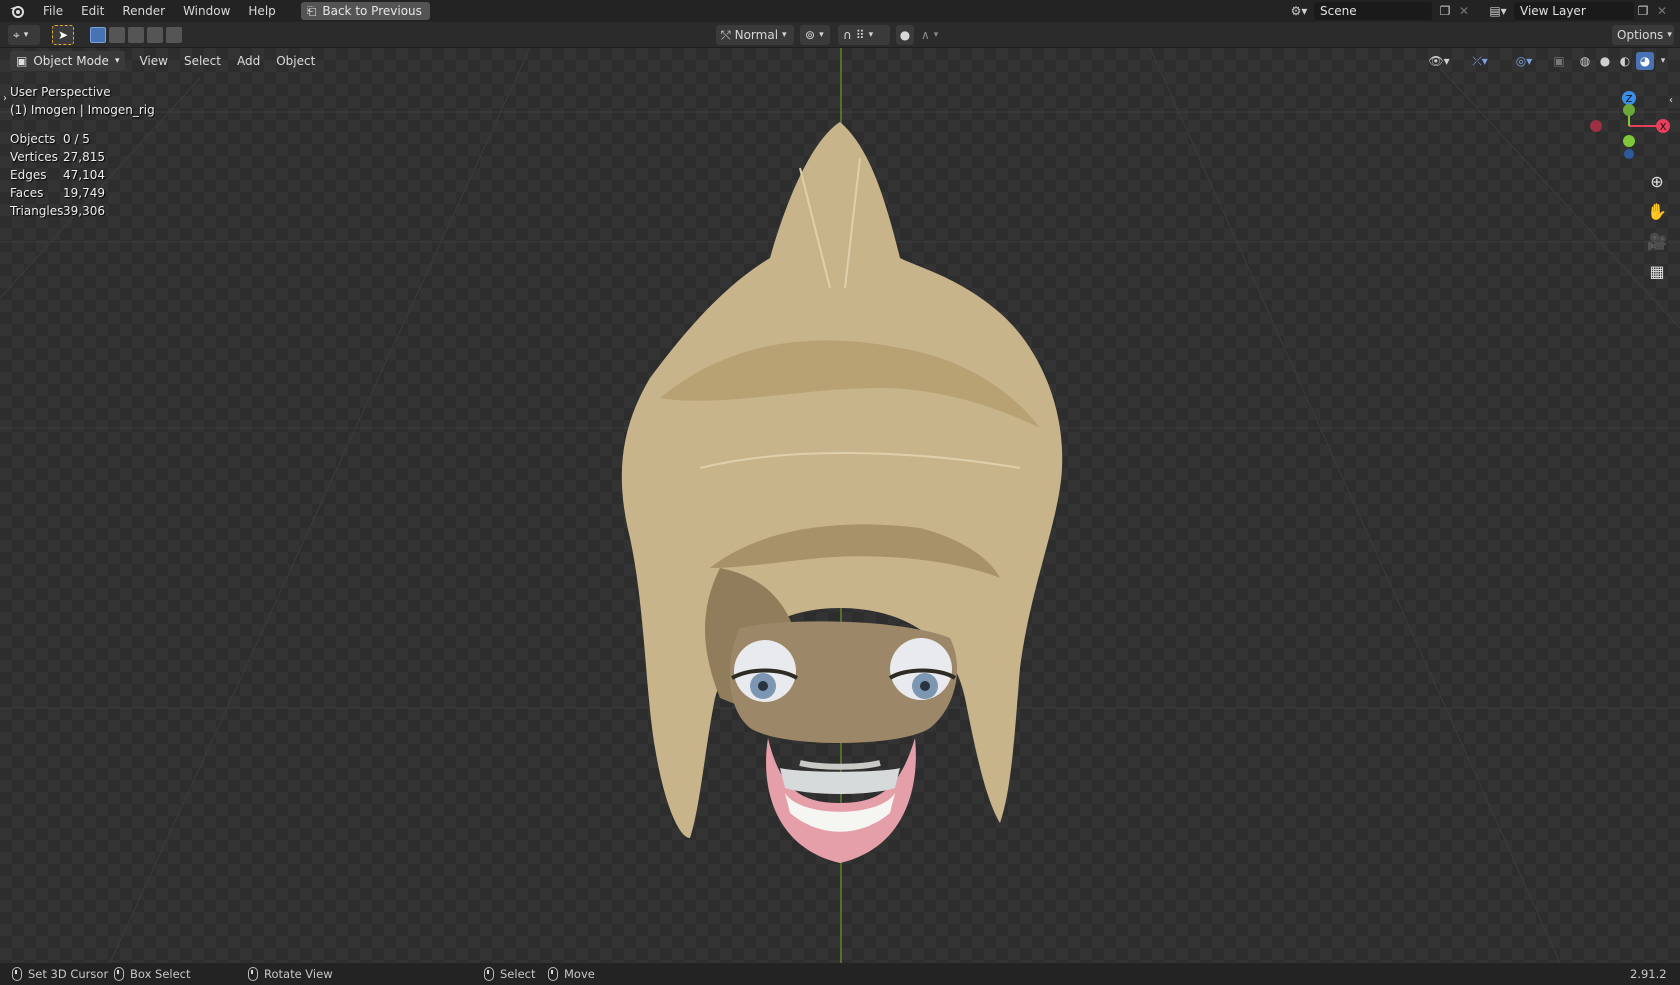 This screenshot has height=985, width=1680. I want to click on view-layer-selector-icon: ▤▾, so click(1498, 11).